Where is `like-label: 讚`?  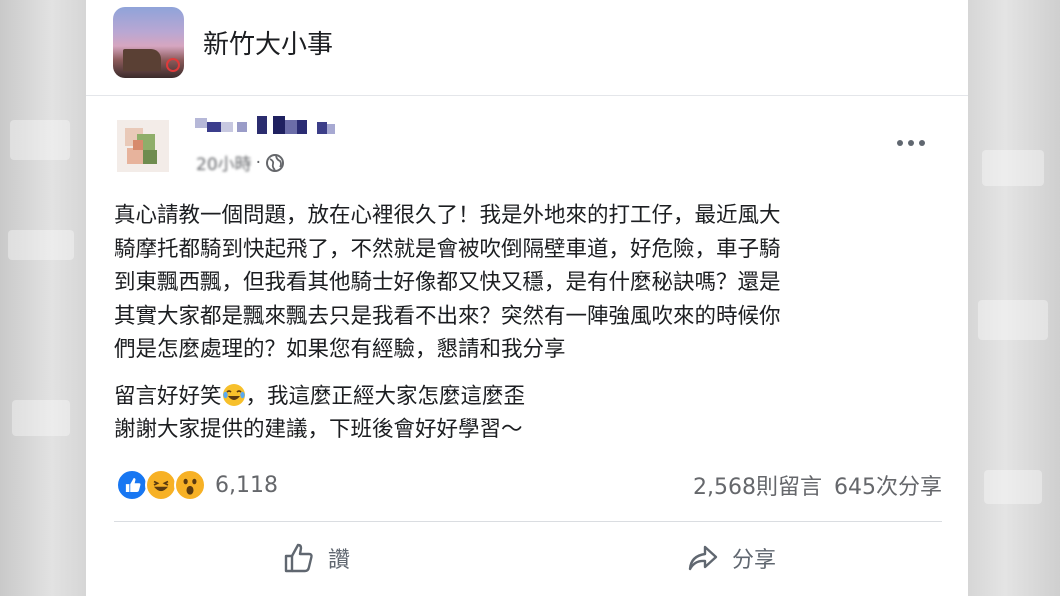
like-label: 讚 is located at coordinates (339, 560).